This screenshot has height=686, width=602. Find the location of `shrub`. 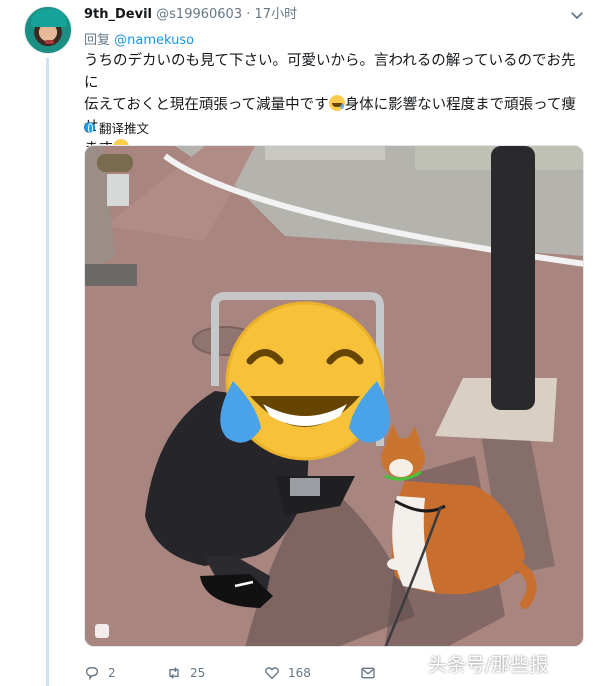

shrub is located at coordinates (115, 163).